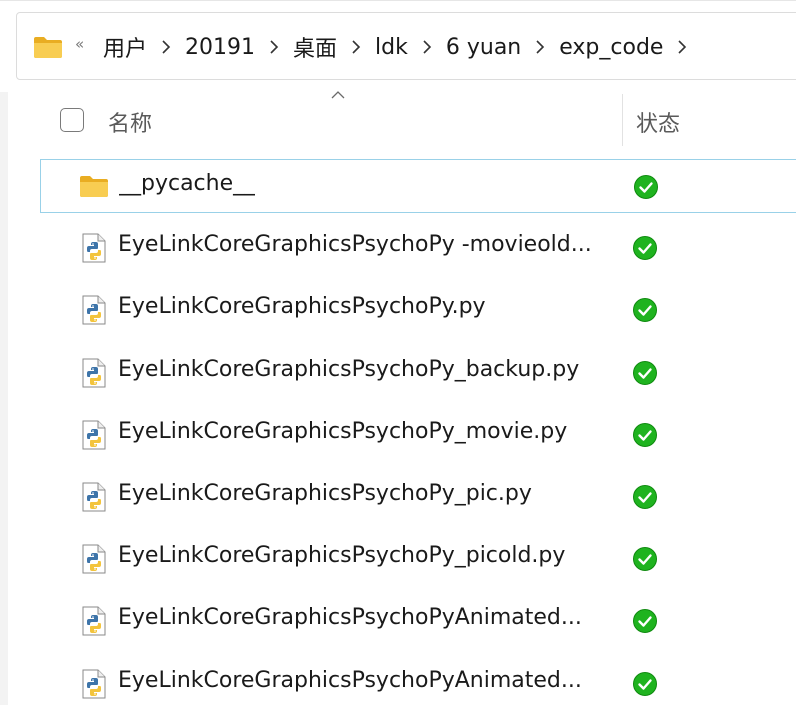 The height and width of the screenshot is (711, 796). I want to click on file-row: EyeLinkCoreGraphicsPsychoPy_pic.py, so click(418, 497).